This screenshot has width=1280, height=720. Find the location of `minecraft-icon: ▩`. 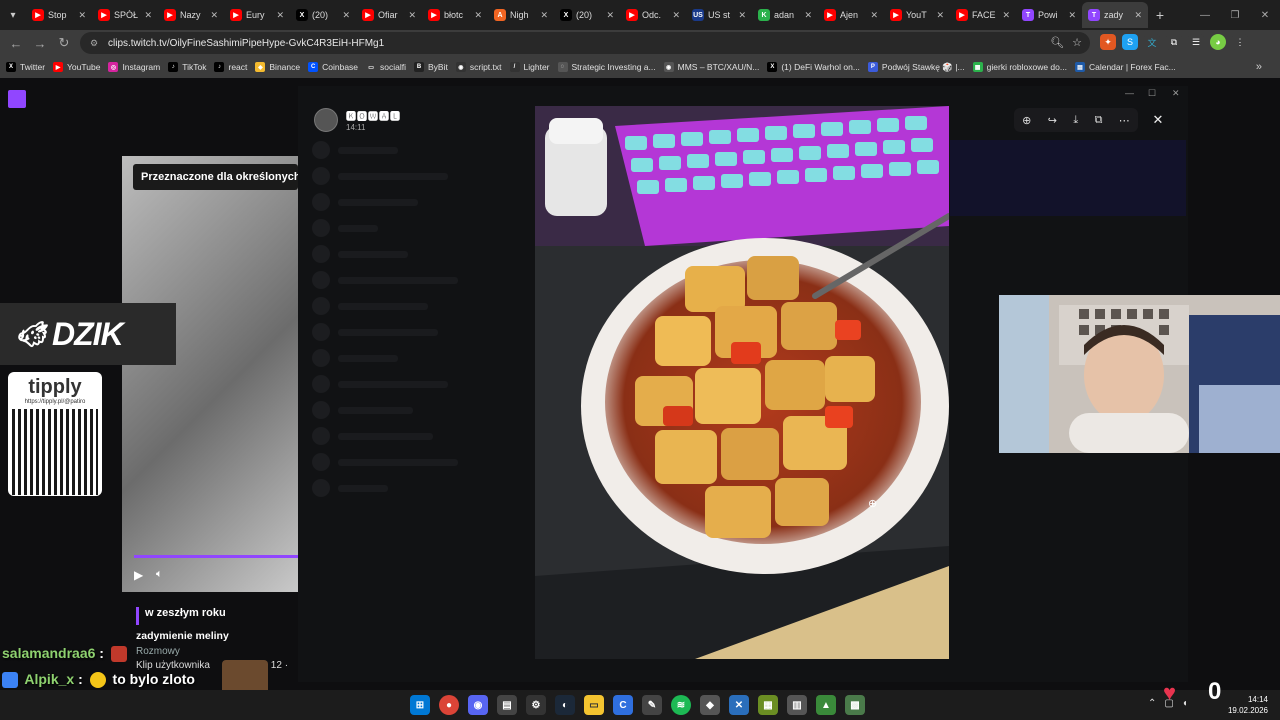

minecraft-icon: ▩ is located at coordinates (855, 705).